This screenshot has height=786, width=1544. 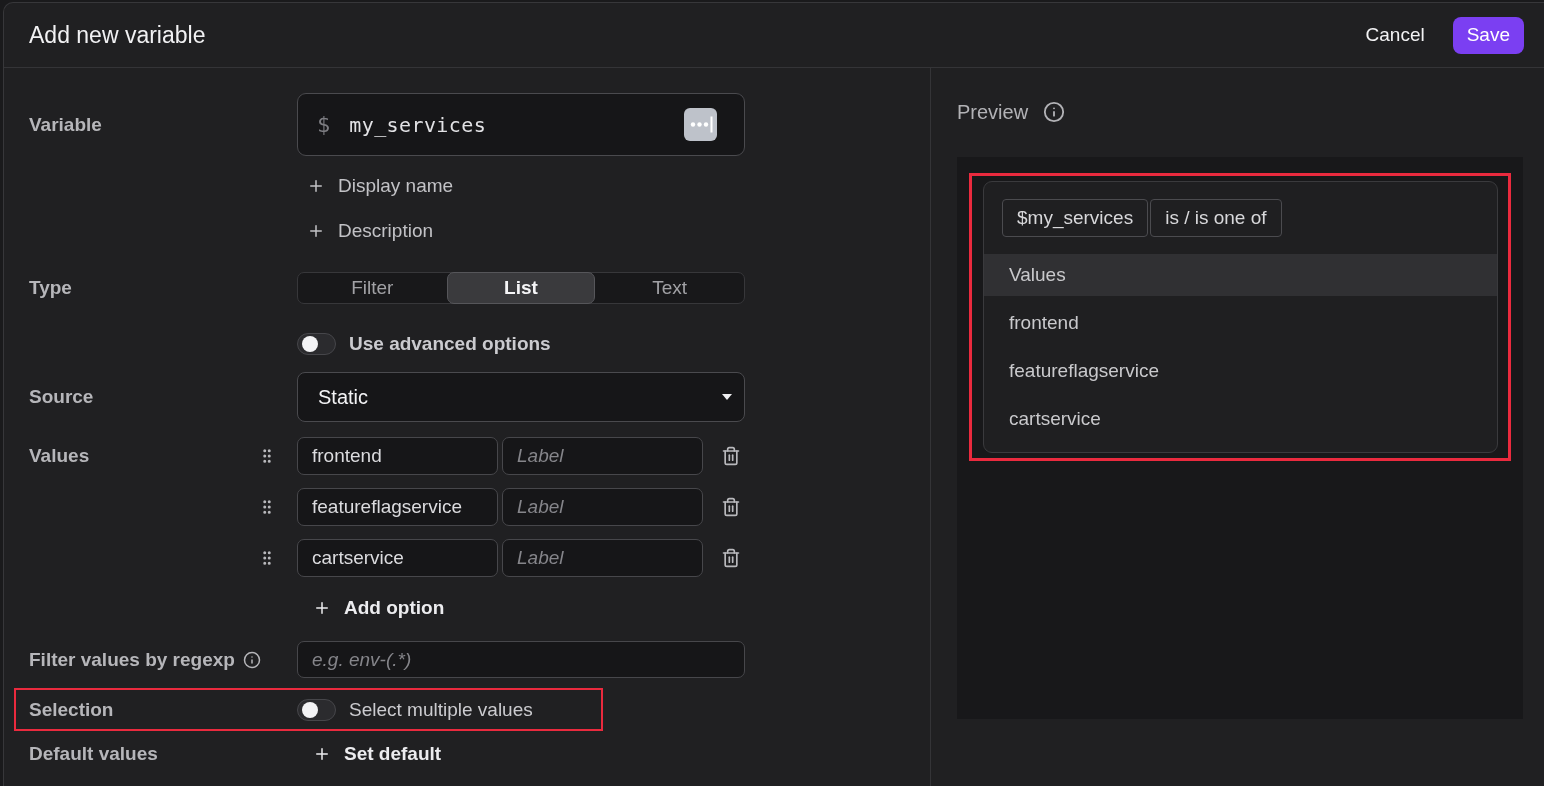 I want to click on prefix-symbol: $, so click(x=324, y=124).